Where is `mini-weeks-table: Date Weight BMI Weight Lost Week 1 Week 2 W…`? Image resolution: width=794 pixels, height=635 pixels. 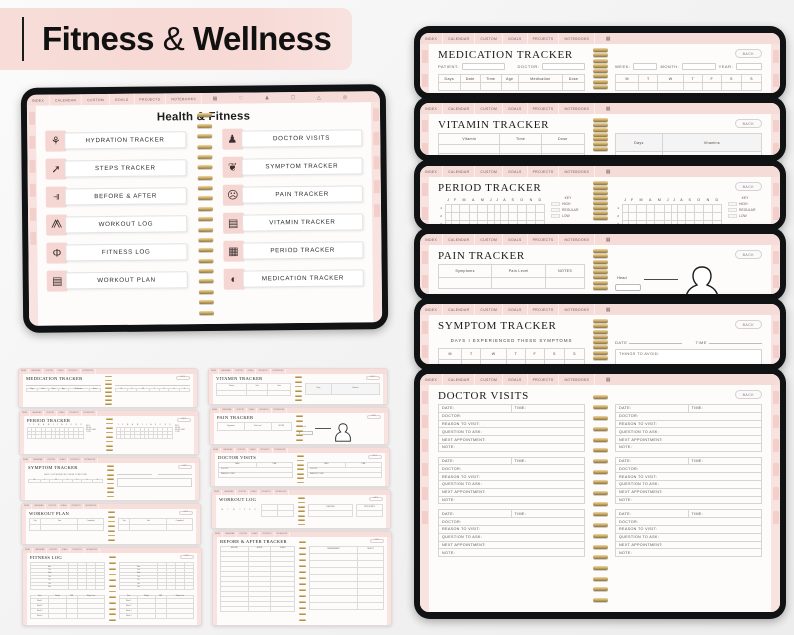
mini-weeks-table: Date Weight BMI Weight Lost Week 1 Week 2 W… is located at coordinates (67, 607).